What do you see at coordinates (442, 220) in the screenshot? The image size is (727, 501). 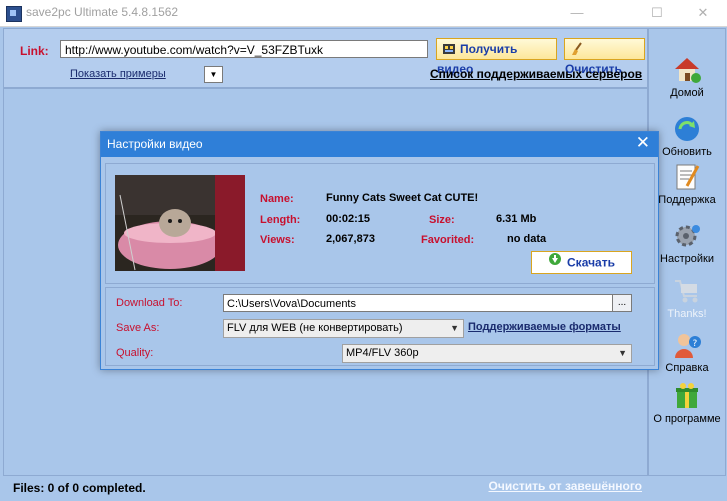 I see `size-label: Size:` at bounding box center [442, 220].